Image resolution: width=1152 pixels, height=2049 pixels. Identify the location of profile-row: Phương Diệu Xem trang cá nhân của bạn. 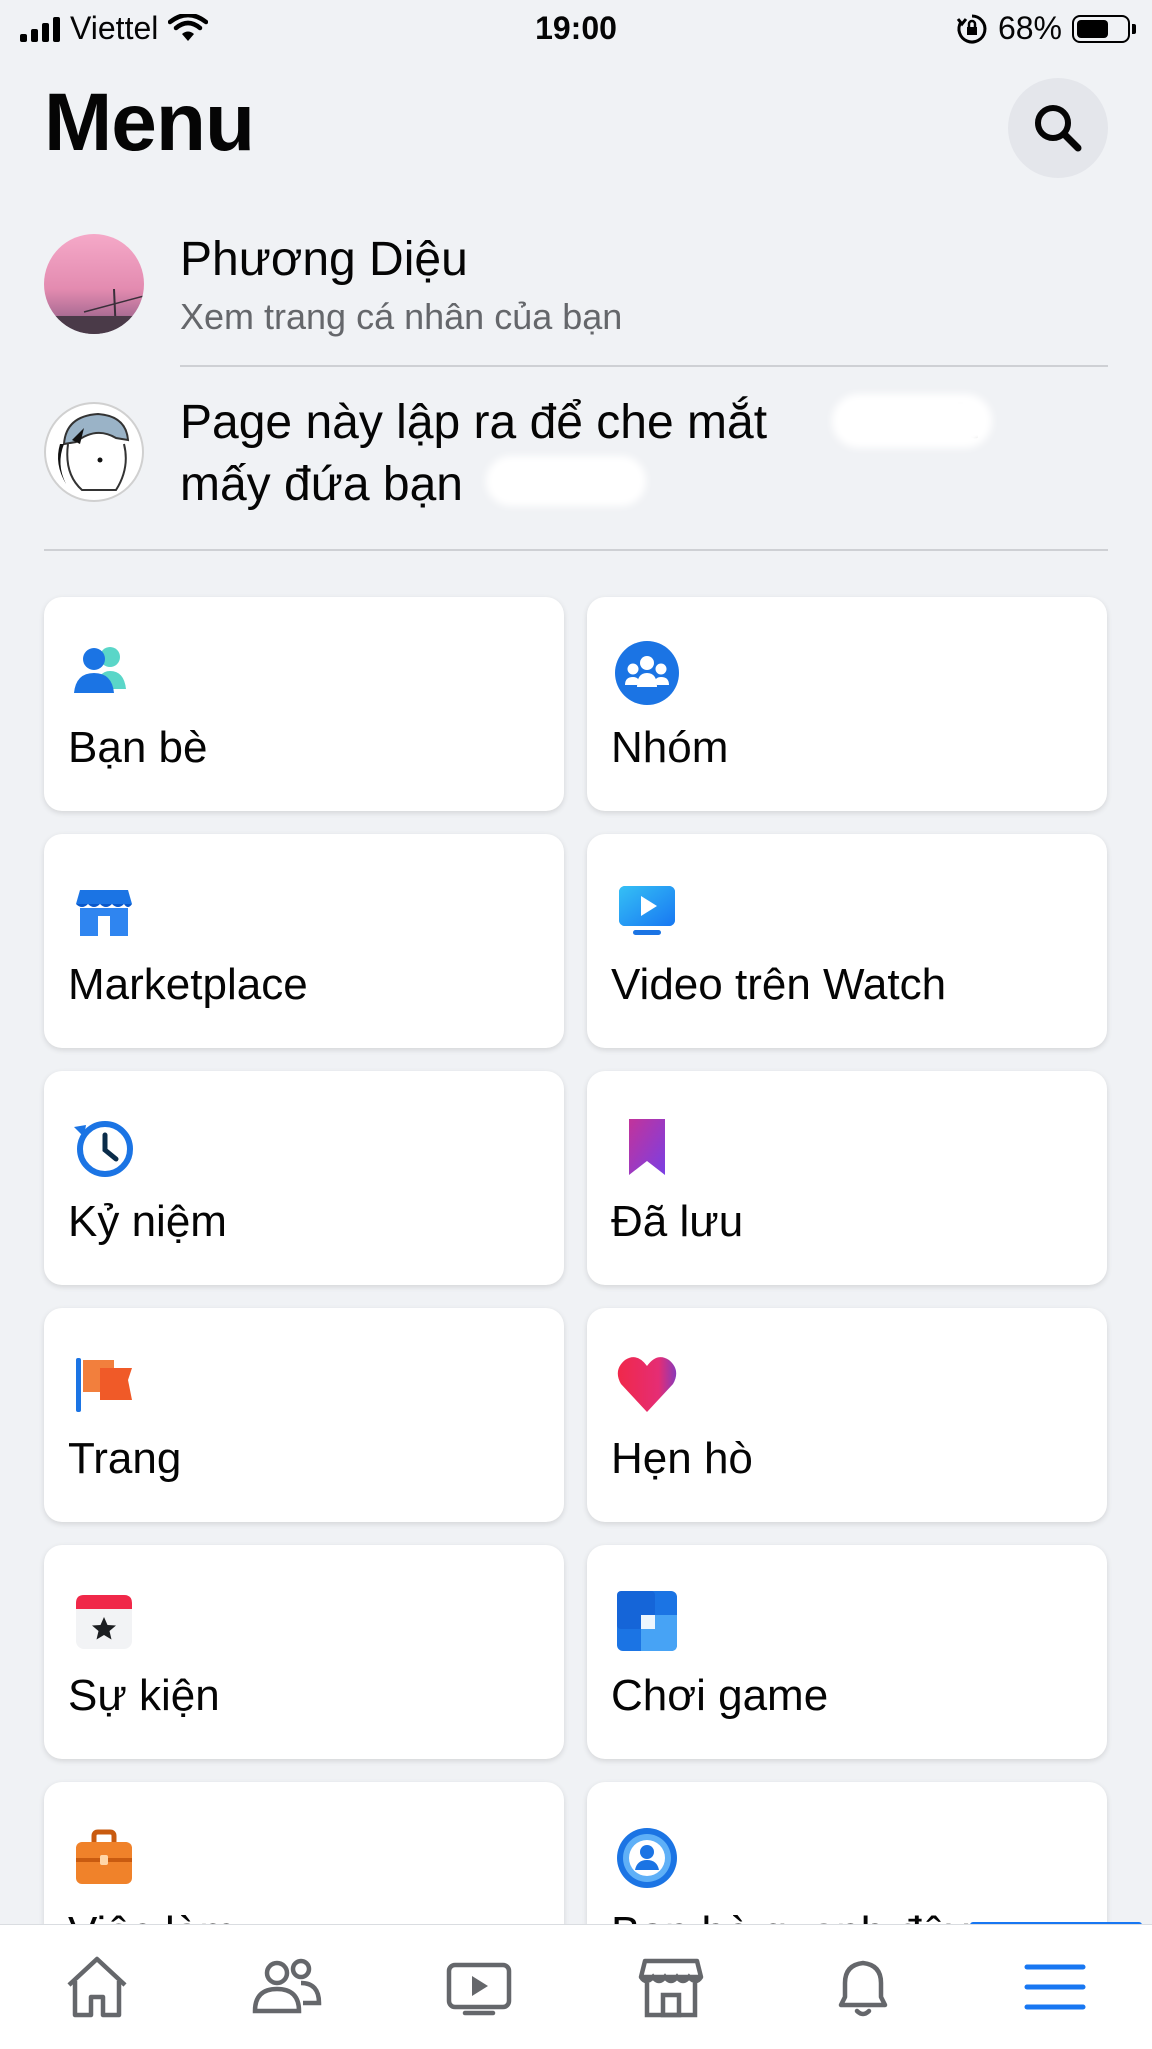
(576, 287).